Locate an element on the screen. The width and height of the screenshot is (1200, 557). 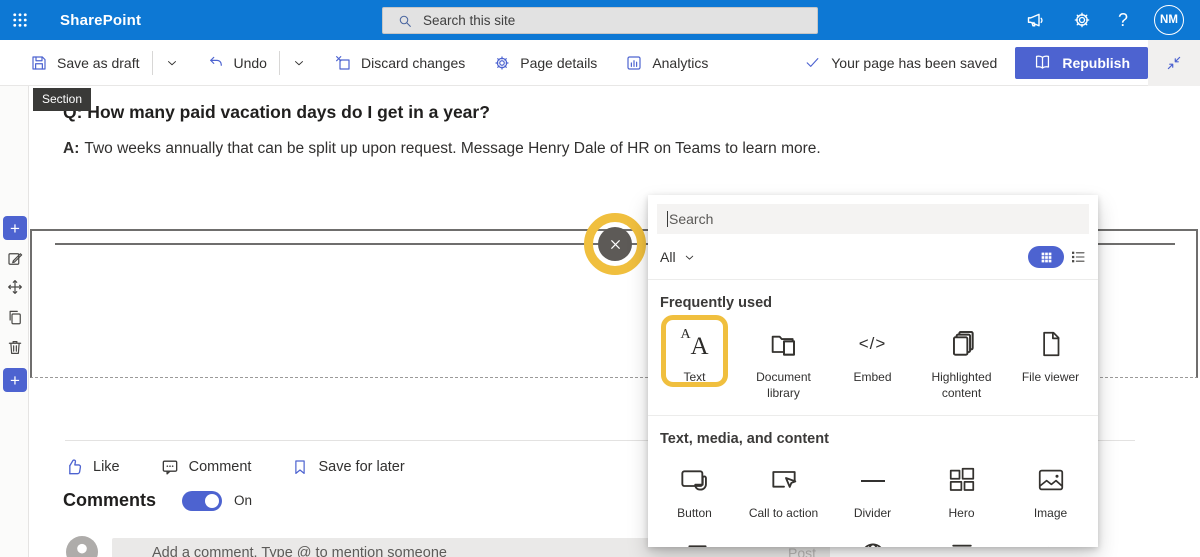
save-options-chevron-down-icon is located at coordinates (172, 63).